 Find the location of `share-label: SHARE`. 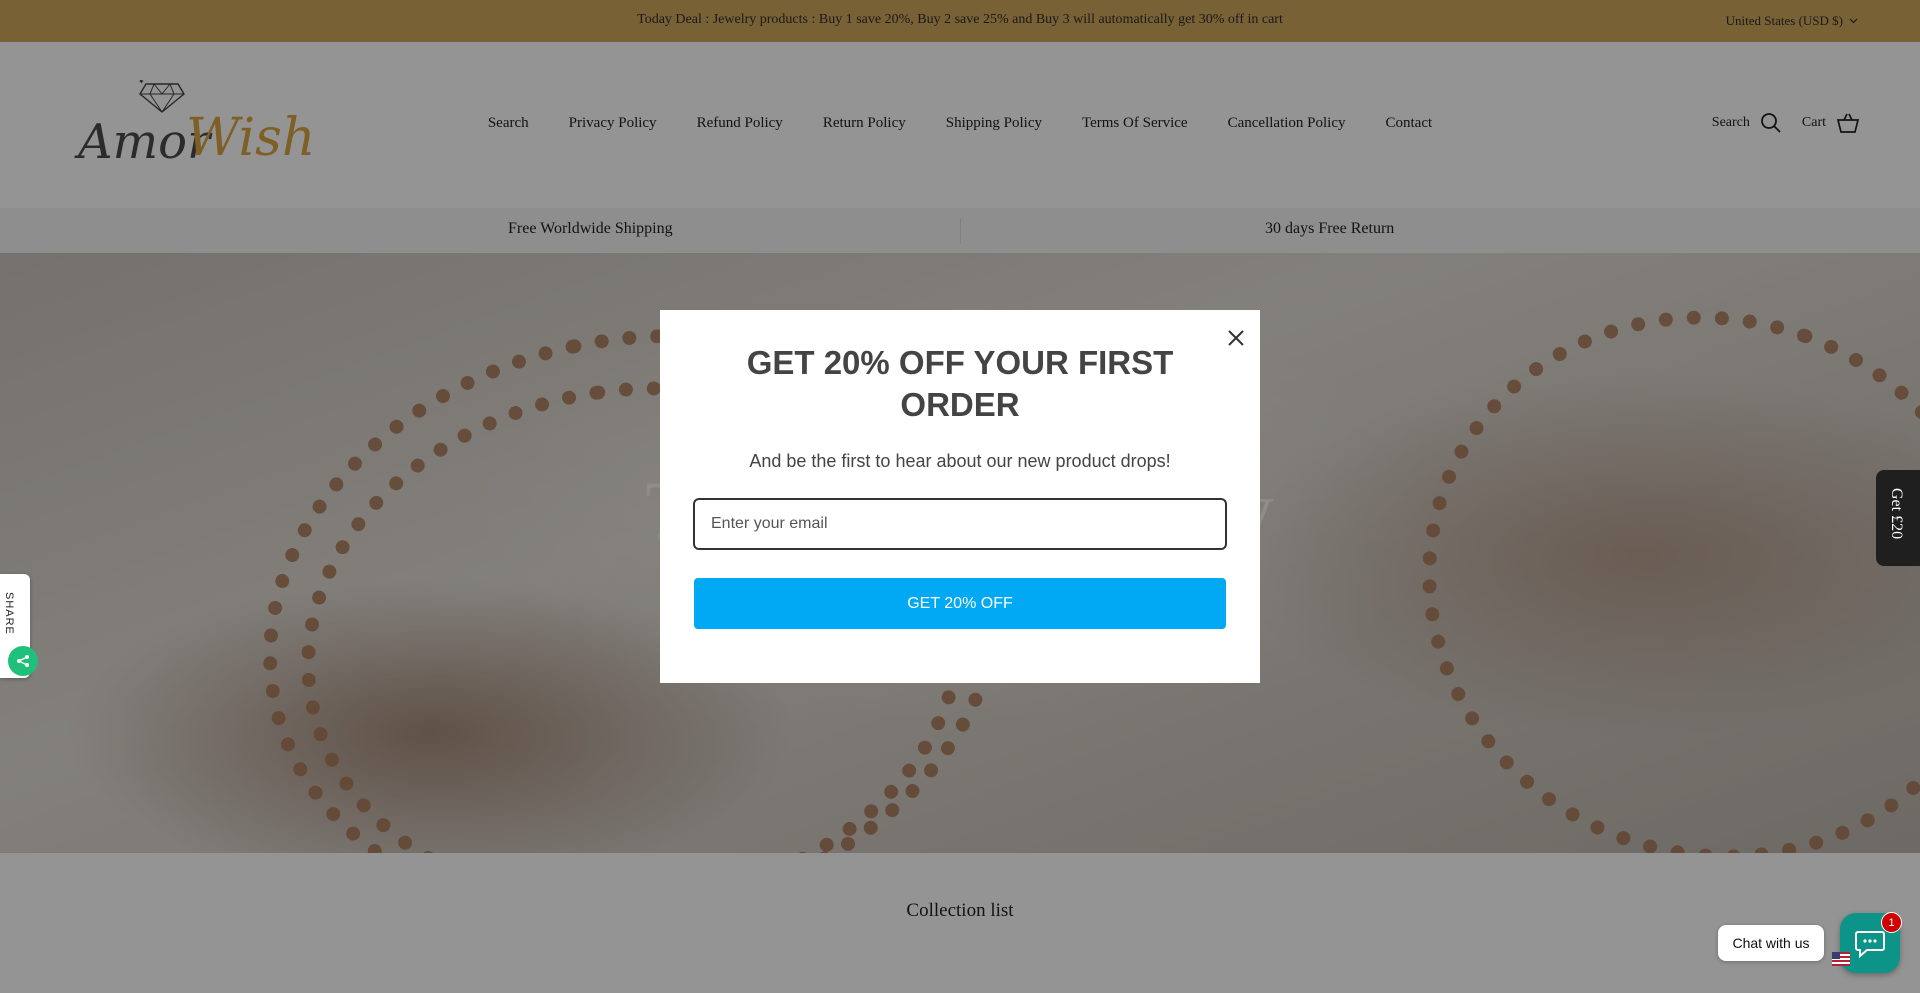

share-label: SHARE is located at coordinates (9, 613).